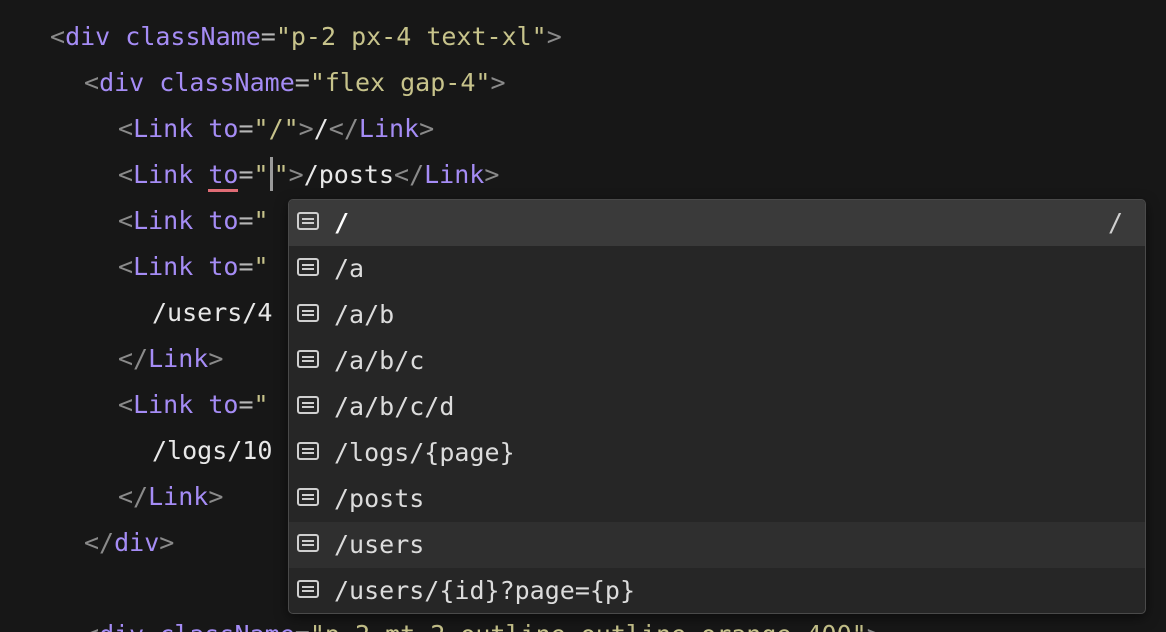 This screenshot has width=1166, height=632. What do you see at coordinates (424, 452) in the screenshot?
I see `suggestion-label: /logs/{page}` at bounding box center [424, 452].